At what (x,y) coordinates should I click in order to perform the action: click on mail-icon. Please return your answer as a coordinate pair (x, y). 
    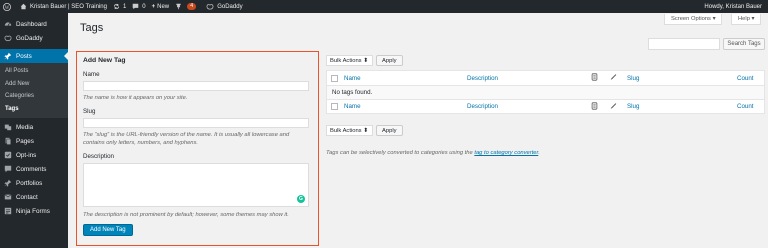
    Looking at the image, I should click on (8, 197).